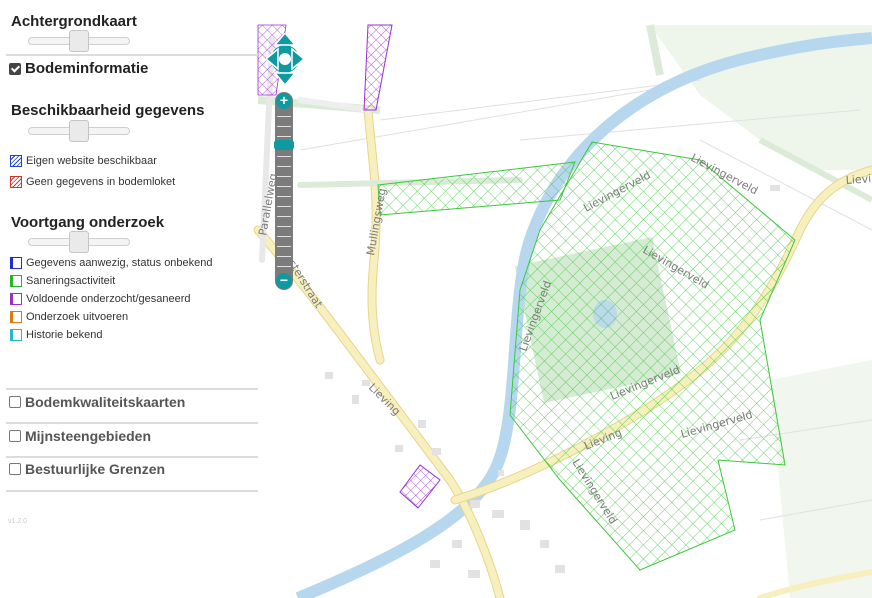  What do you see at coordinates (284, 101) in the screenshot?
I see `zoom-in-button: +` at bounding box center [284, 101].